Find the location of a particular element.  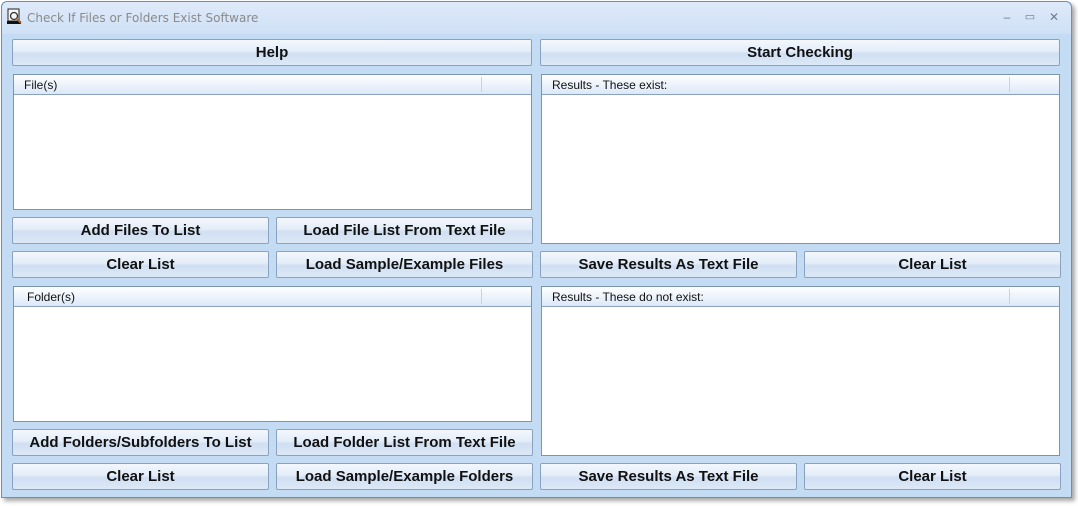

files-list: File(s) is located at coordinates (272, 142).